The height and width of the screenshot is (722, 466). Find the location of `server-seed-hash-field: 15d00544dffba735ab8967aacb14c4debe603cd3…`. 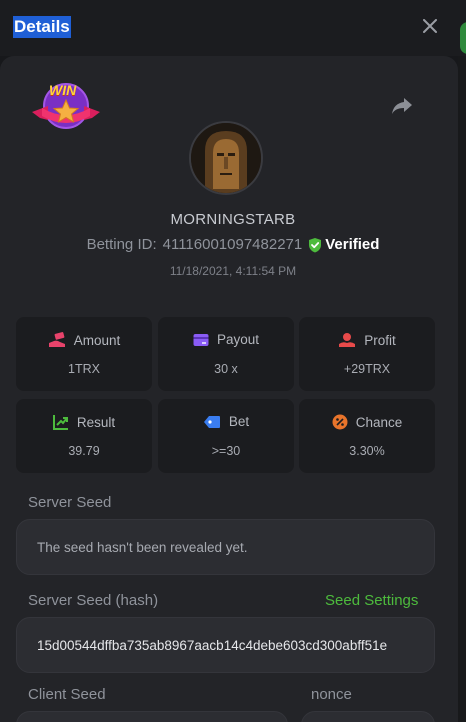

server-seed-hash-field: 15d00544dffba735ab8967aacb14c4debe603cd3… is located at coordinates (225, 645).